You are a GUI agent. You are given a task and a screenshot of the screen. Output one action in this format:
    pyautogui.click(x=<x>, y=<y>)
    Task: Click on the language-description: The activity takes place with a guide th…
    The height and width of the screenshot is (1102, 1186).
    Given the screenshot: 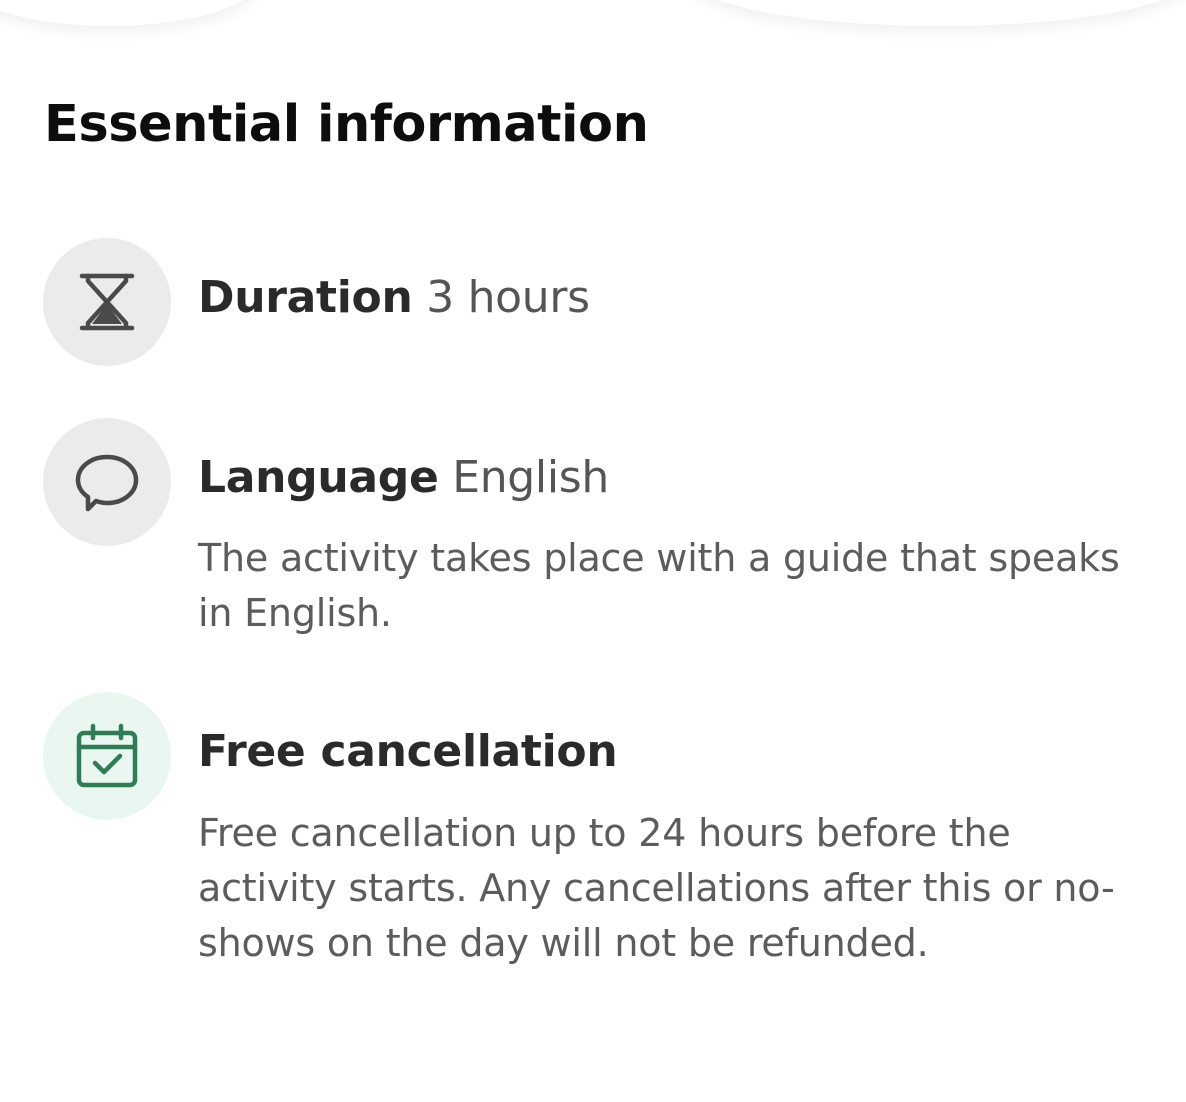 What is the action you would take?
    pyautogui.click(x=659, y=585)
    